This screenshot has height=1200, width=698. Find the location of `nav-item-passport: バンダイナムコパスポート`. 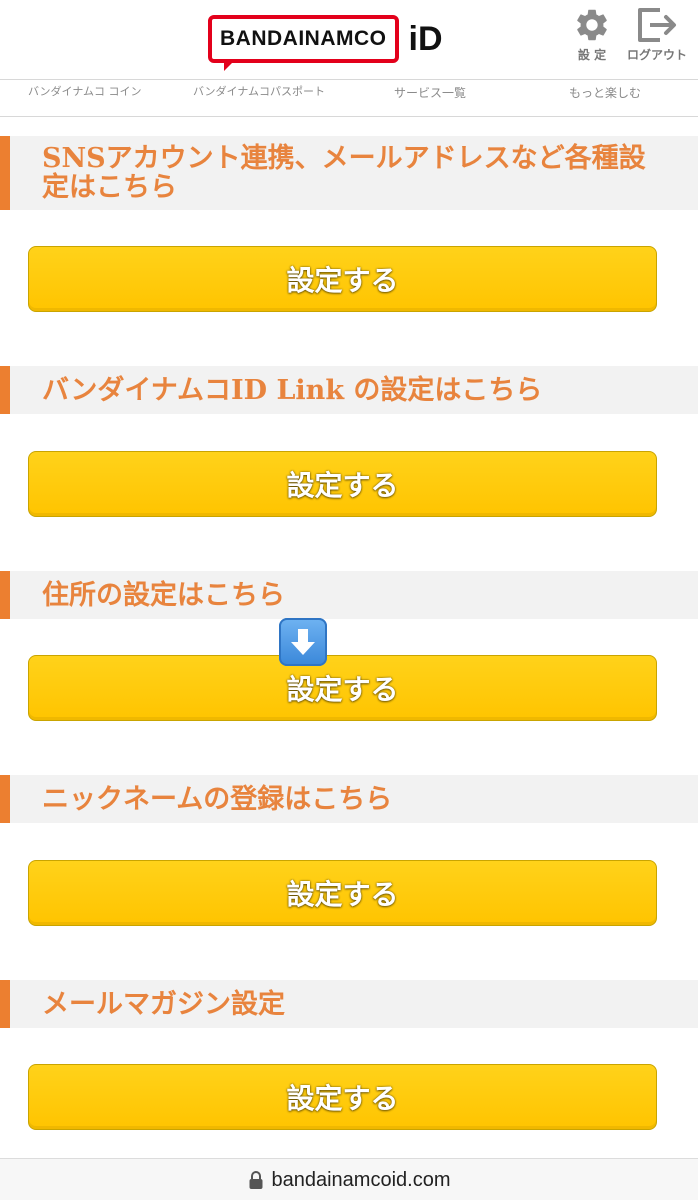

nav-item-passport: バンダイナムコパスポート is located at coordinates (259, 91).